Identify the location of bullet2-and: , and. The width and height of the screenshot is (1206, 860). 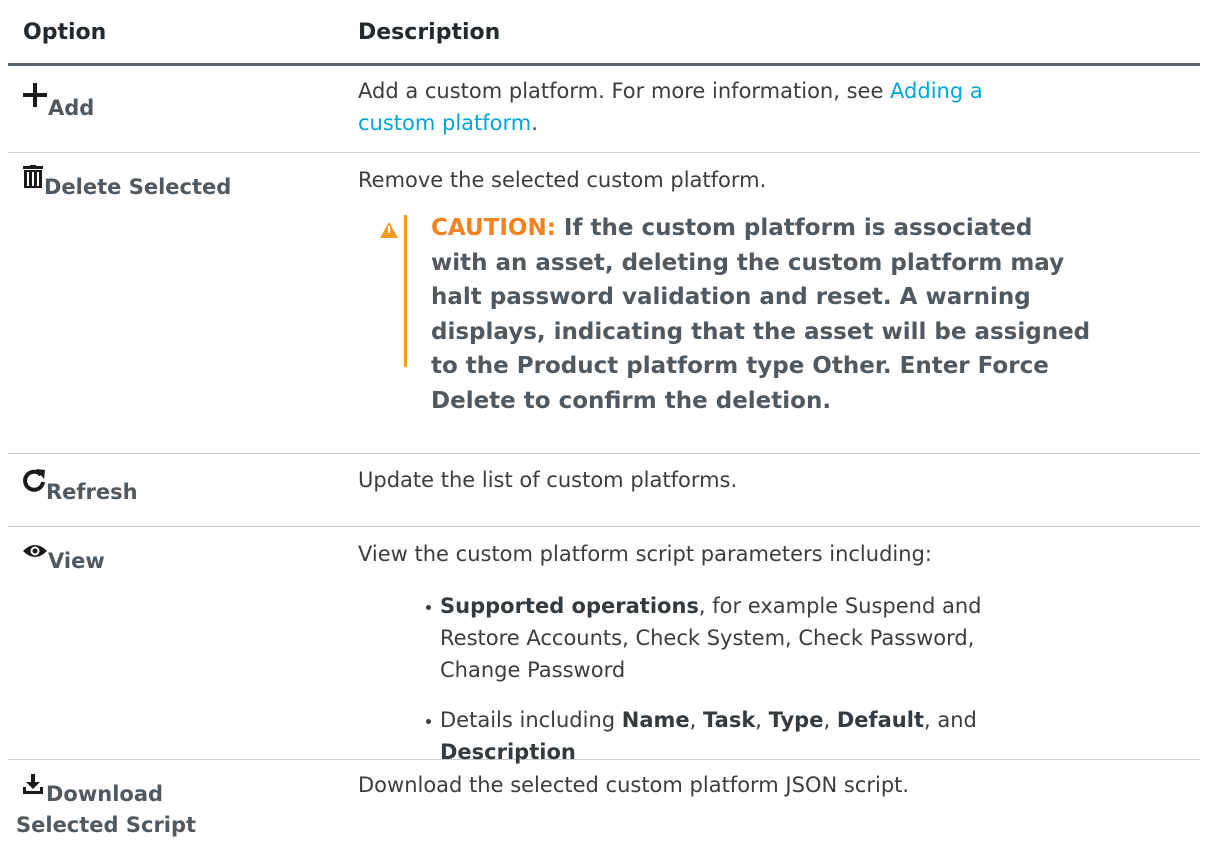
(950, 720).